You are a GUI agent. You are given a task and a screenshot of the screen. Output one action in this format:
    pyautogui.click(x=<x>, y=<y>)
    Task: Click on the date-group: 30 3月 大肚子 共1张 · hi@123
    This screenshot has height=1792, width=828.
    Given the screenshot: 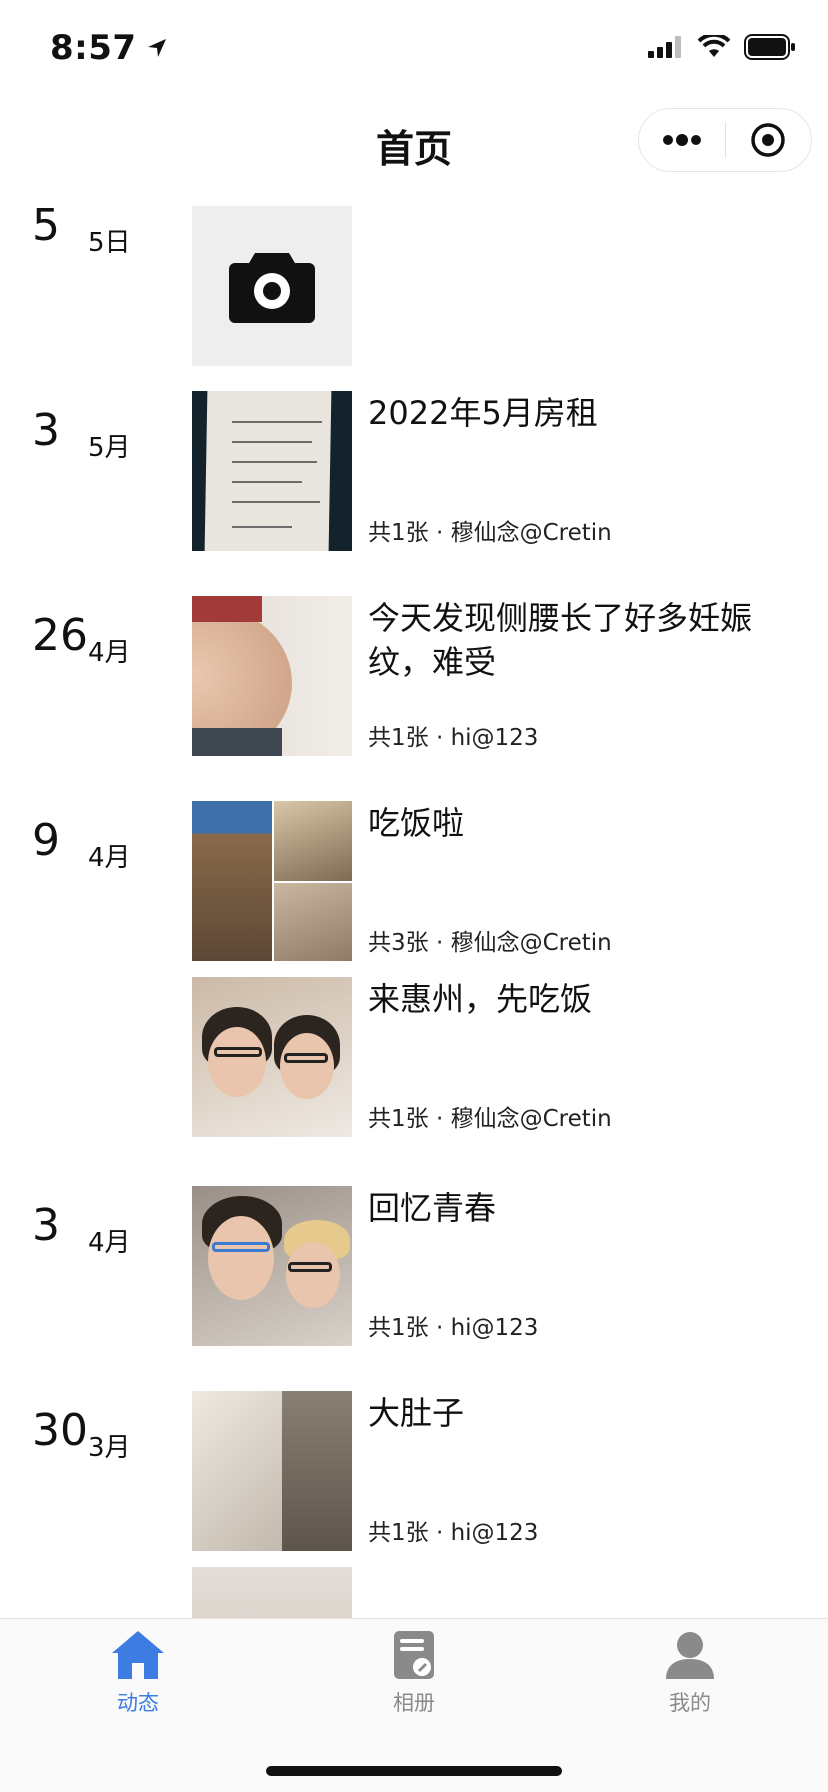 What is the action you would take?
    pyautogui.click(x=414, y=1492)
    